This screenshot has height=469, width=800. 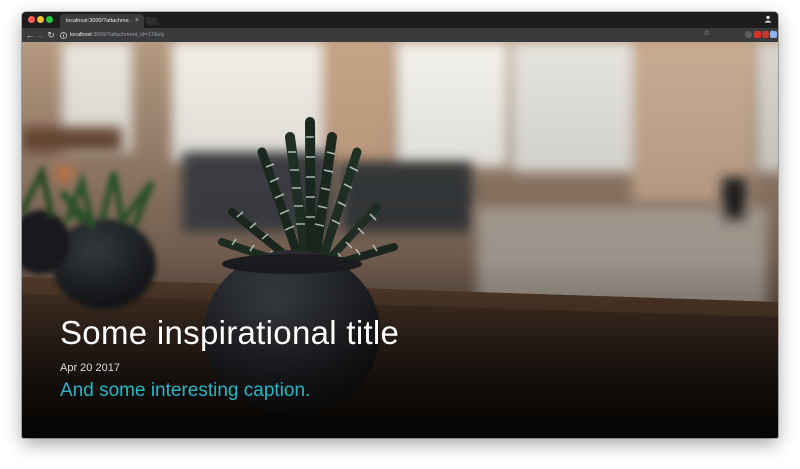 I want to click on browser-tab: localhost:3000/?attachme… ×, so click(x=102, y=21).